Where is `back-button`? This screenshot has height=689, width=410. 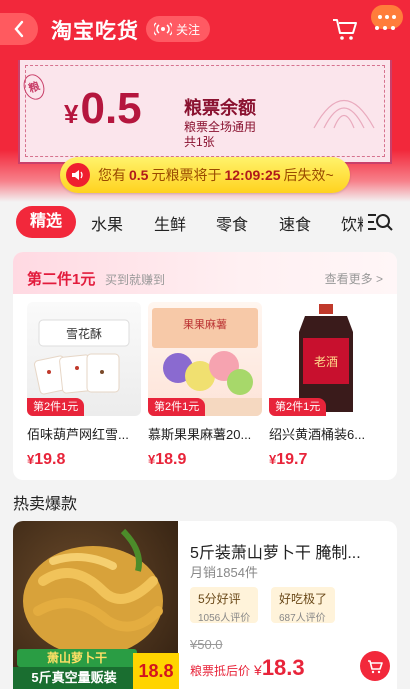 back-button is located at coordinates (19, 29).